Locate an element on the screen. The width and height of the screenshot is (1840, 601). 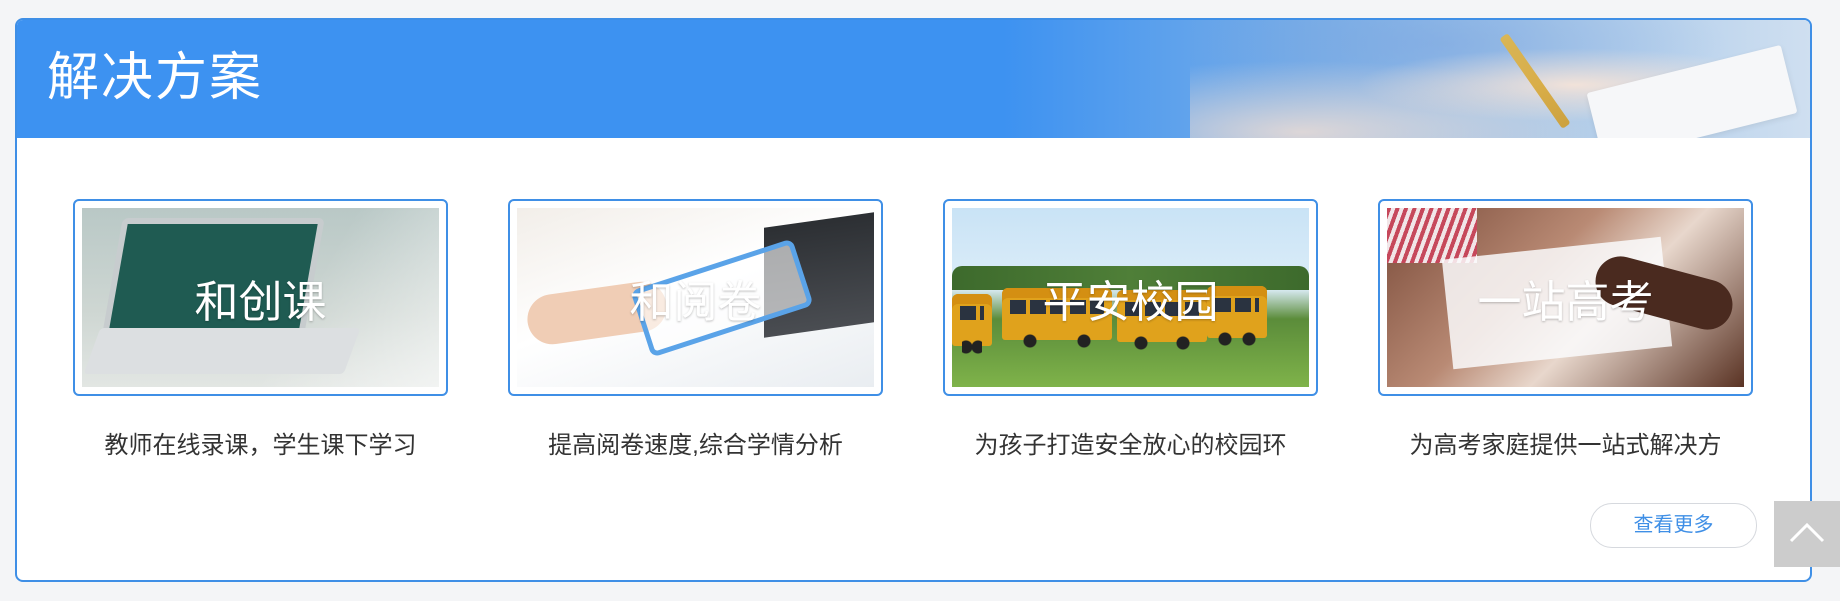
card-description: 提高阅卷速度,综合学情分析 is located at coordinates (695, 445).